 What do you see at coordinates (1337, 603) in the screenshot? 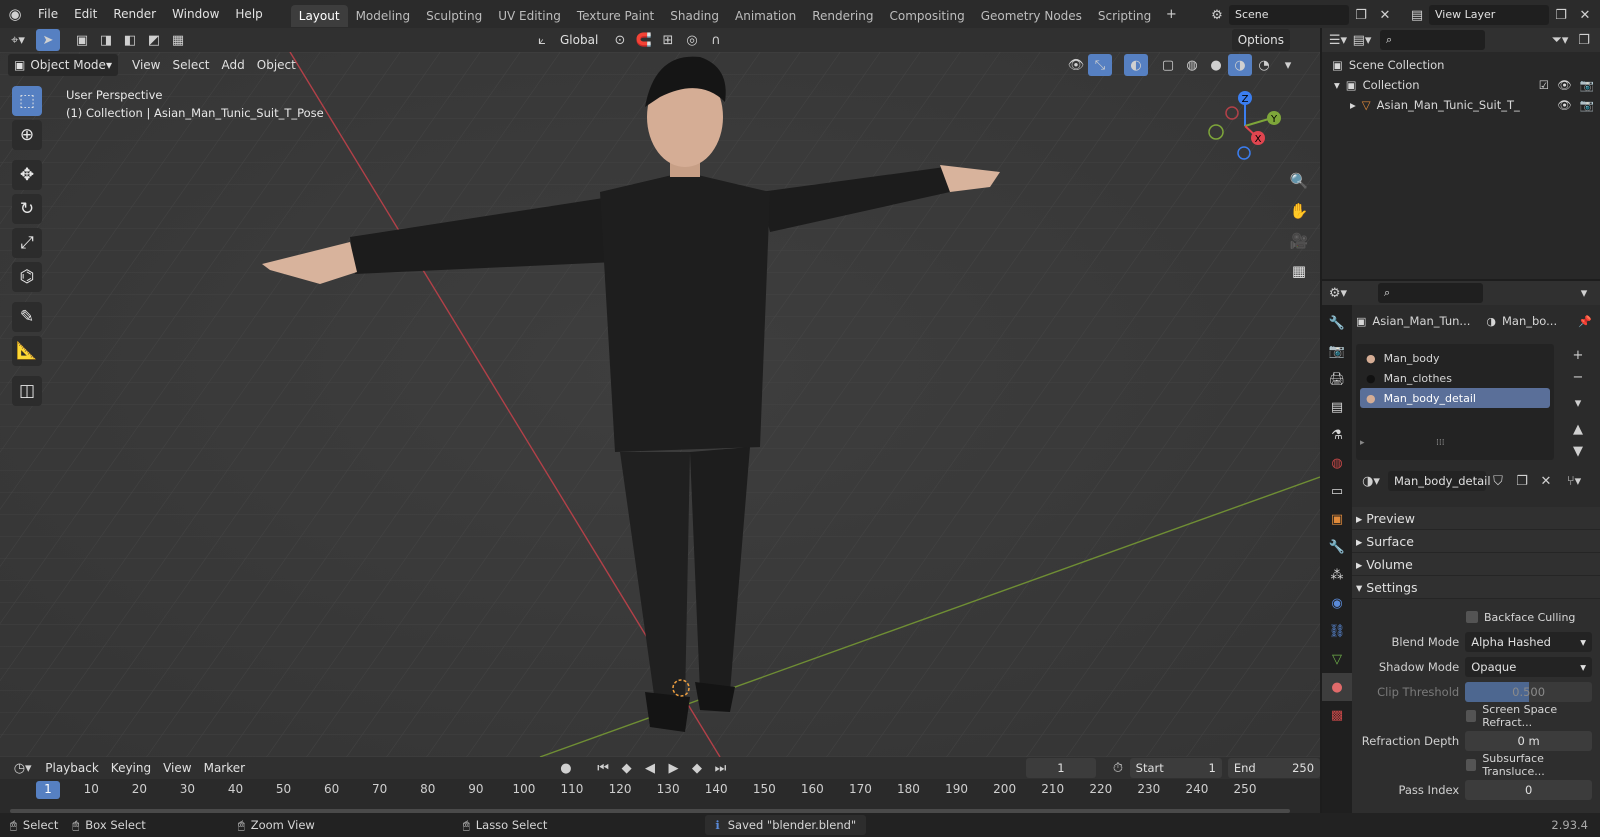
I see `physics-tab-icon: ◉` at bounding box center [1337, 603].